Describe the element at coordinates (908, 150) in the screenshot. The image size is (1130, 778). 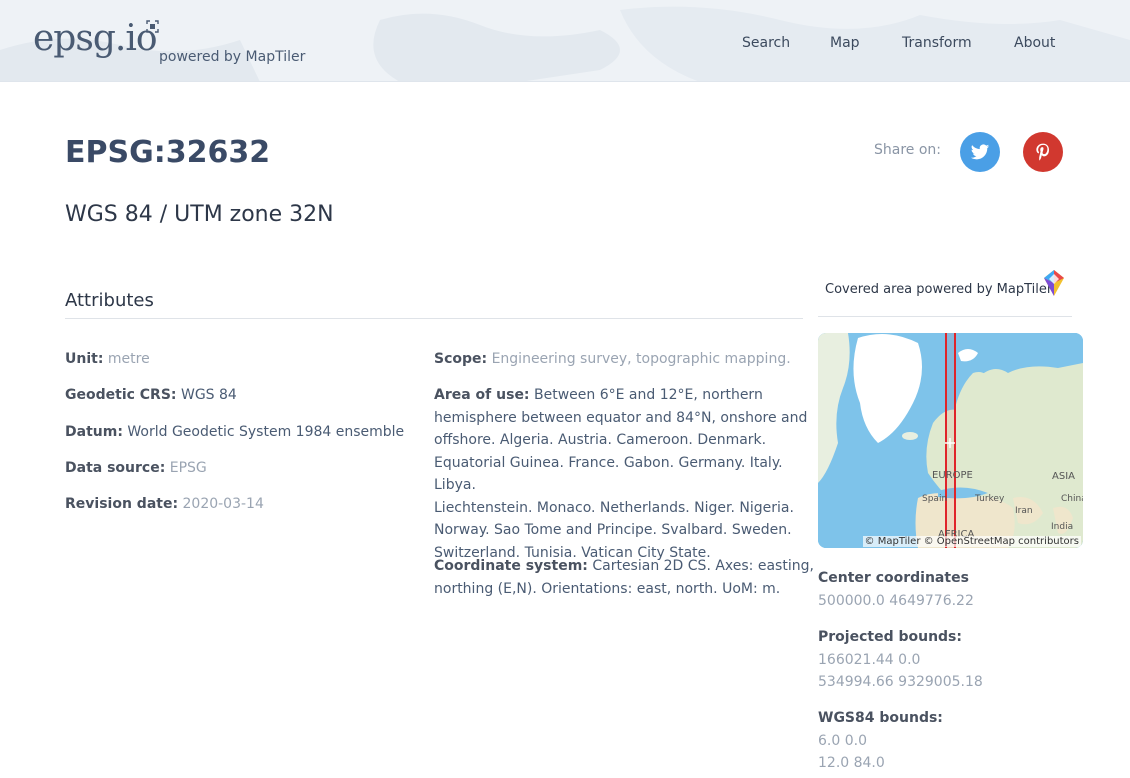
I see `share-label: Share on:` at that location.